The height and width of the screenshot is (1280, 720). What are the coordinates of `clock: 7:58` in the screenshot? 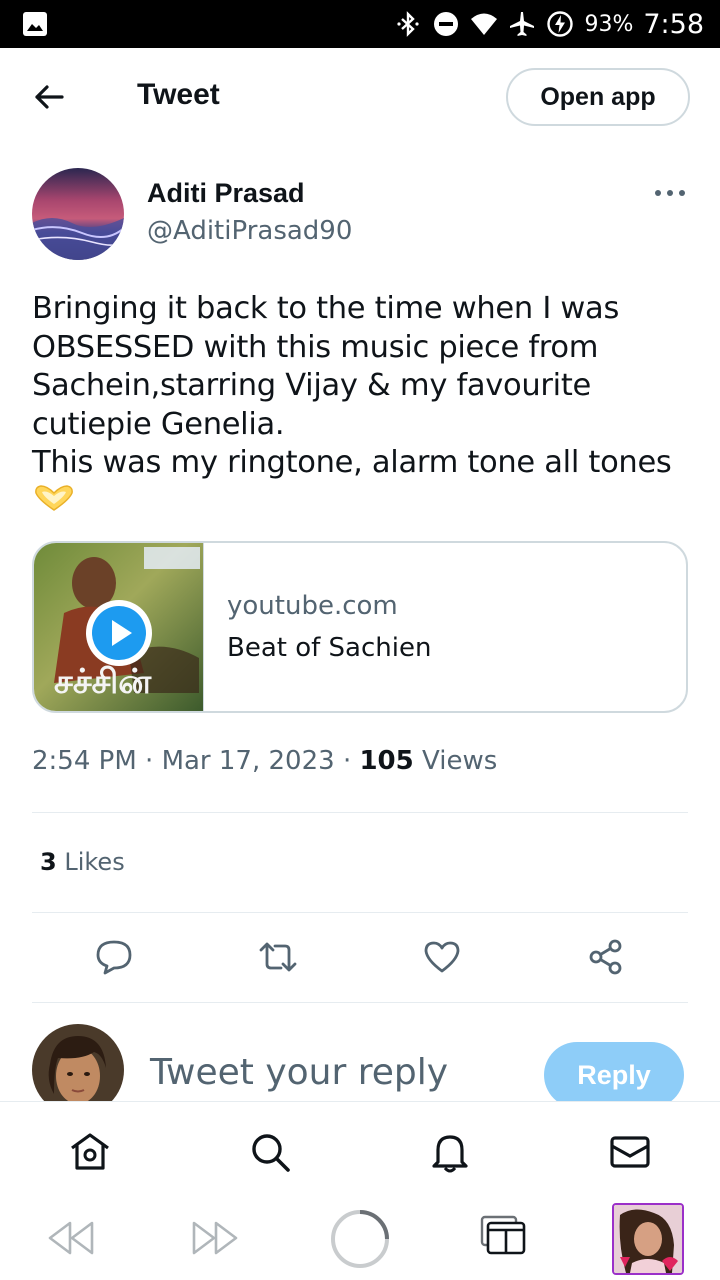 It's located at (673, 24).